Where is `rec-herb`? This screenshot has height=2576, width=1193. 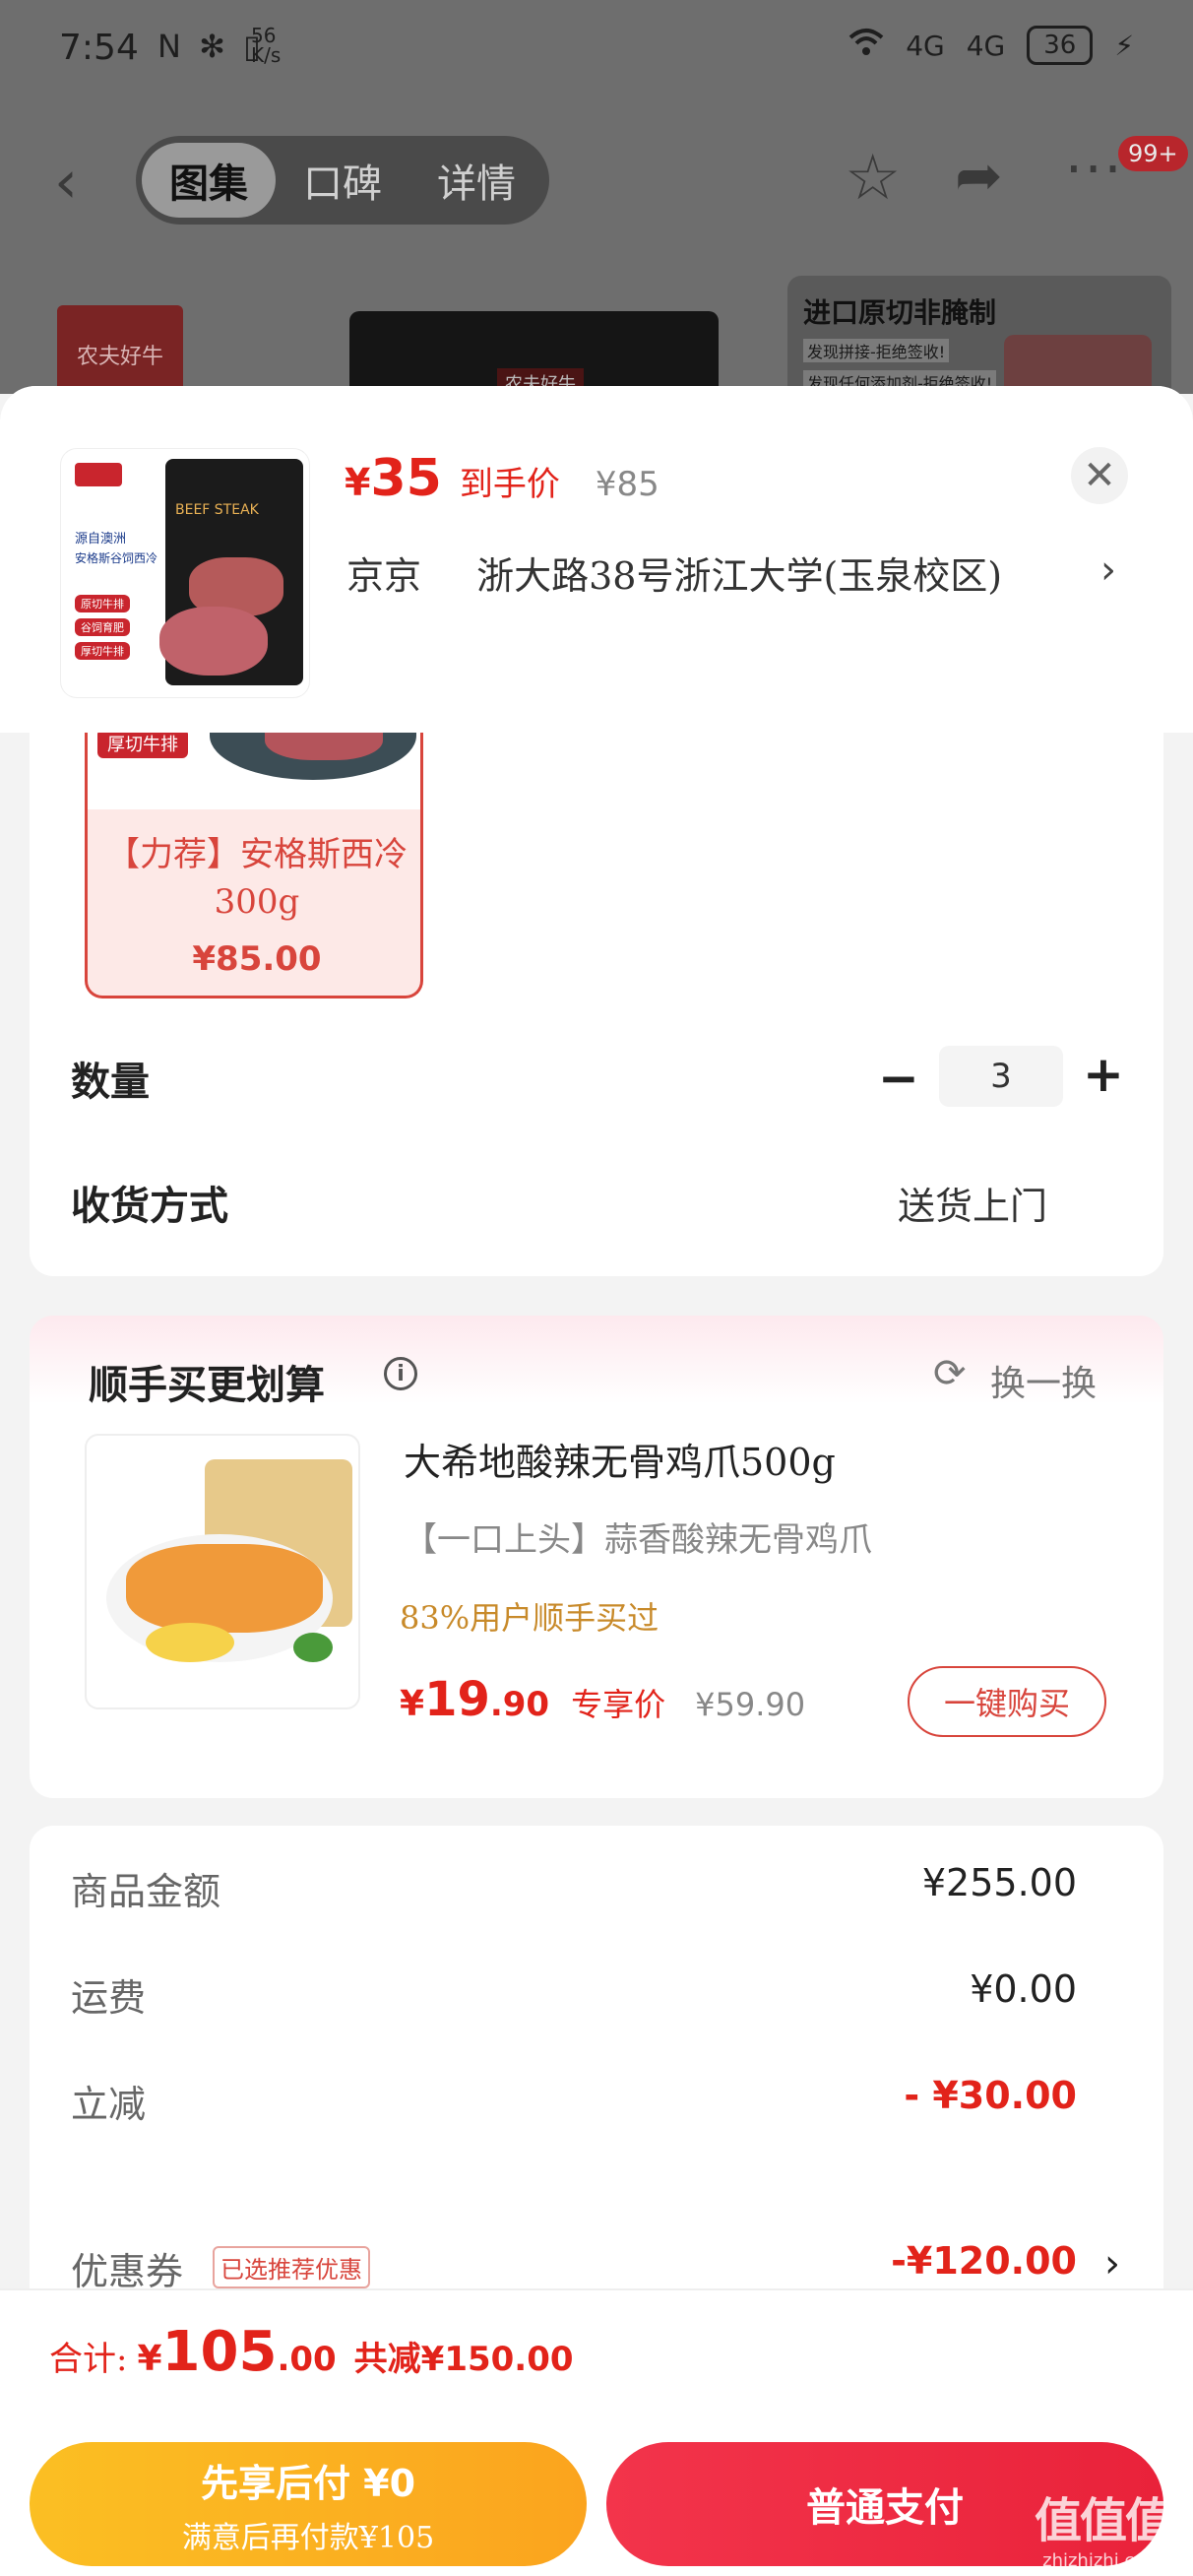 rec-herb is located at coordinates (313, 1647).